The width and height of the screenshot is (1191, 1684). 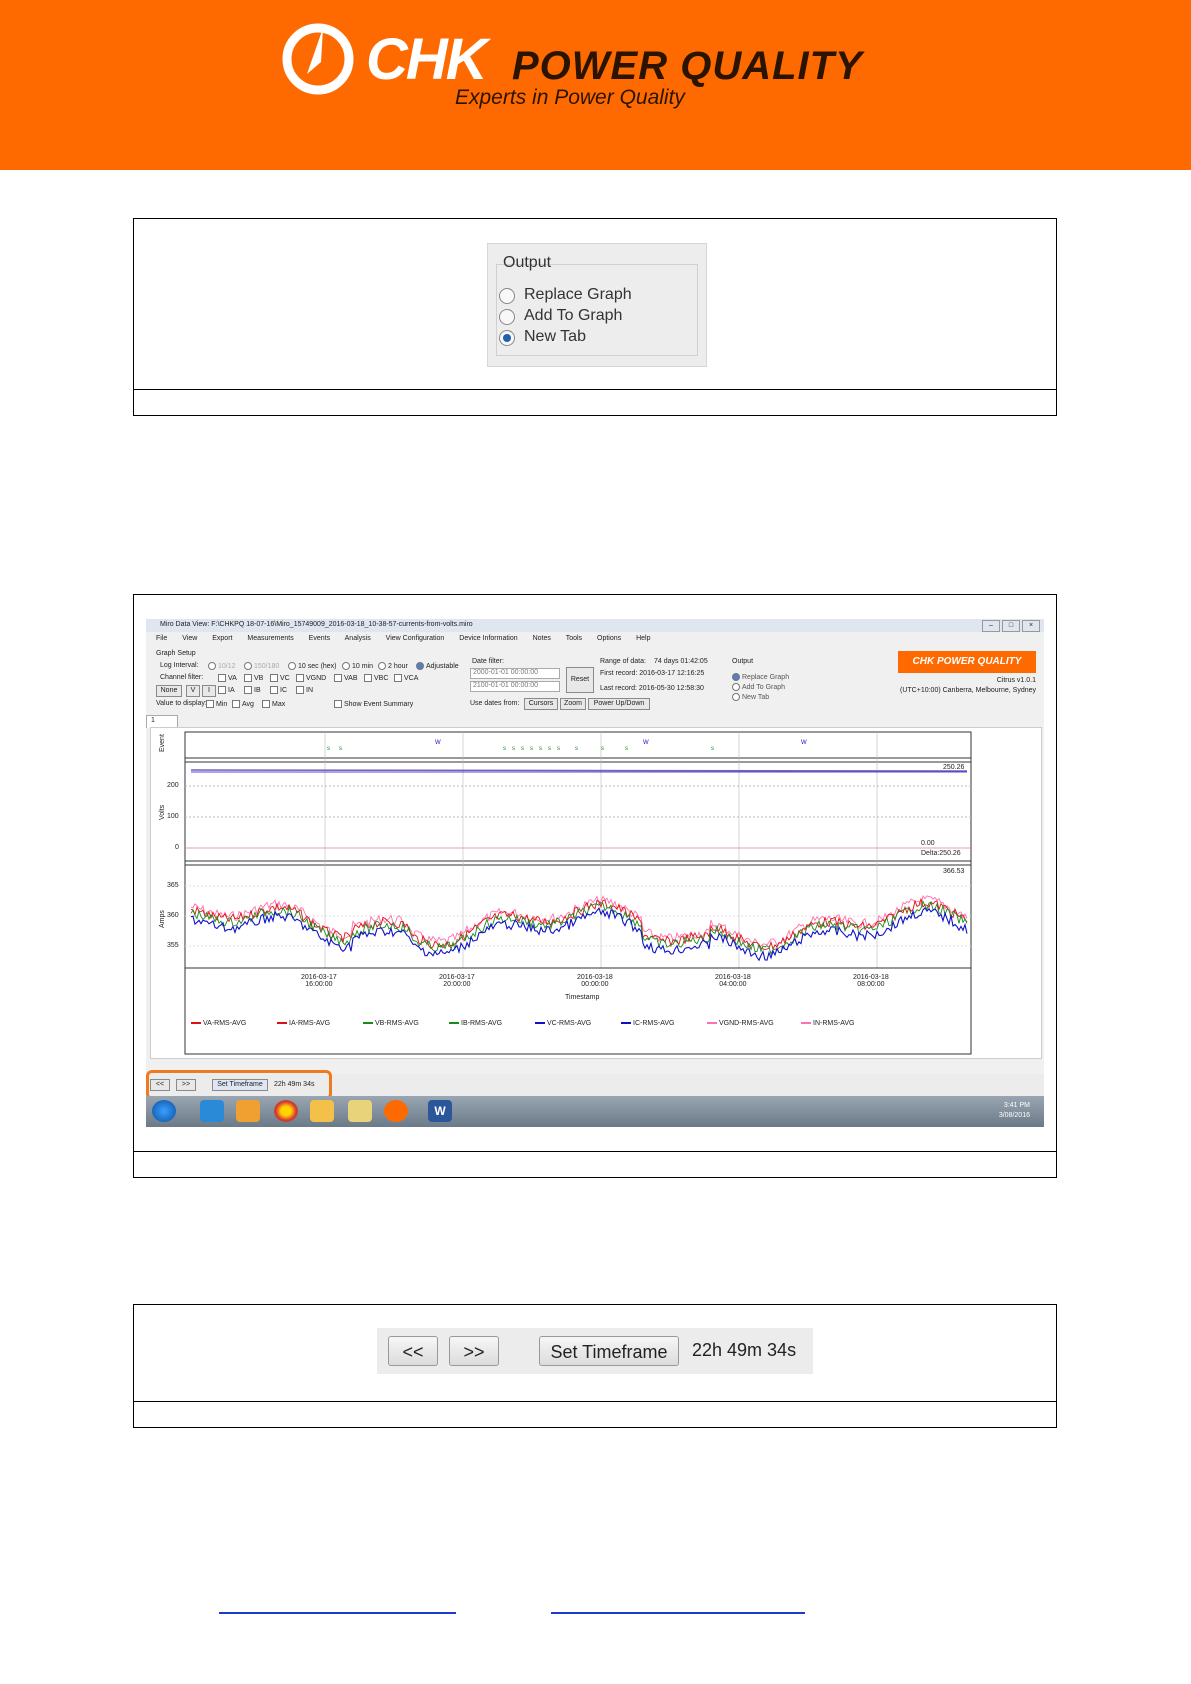 I want to click on none-button: None, so click(x=169, y=691).